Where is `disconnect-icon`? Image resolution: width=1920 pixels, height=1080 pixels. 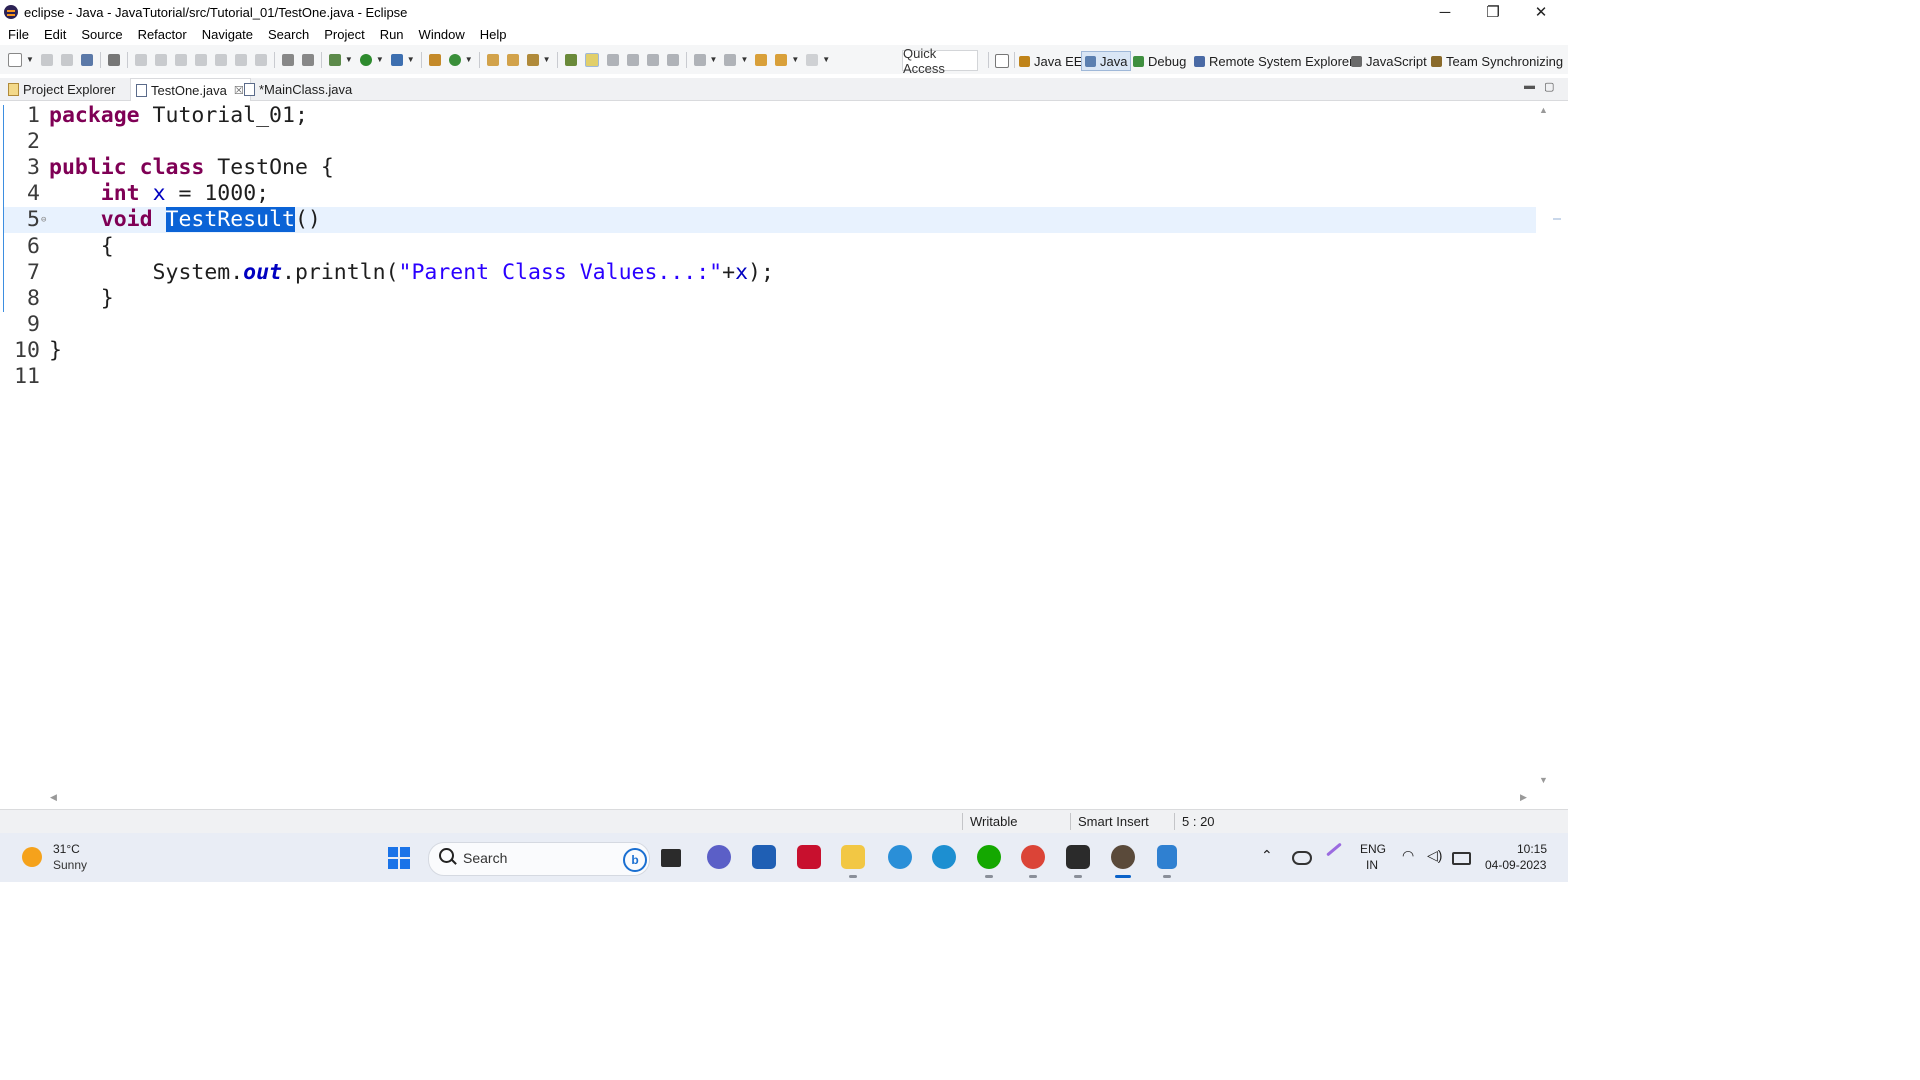
disconnect-icon is located at coordinates (200, 59).